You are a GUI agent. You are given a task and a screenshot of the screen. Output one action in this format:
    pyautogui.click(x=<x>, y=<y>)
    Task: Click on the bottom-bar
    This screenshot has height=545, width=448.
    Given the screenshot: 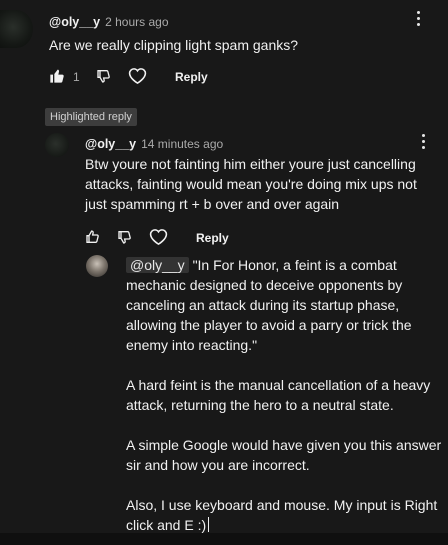 What is the action you would take?
    pyautogui.click(x=224, y=539)
    